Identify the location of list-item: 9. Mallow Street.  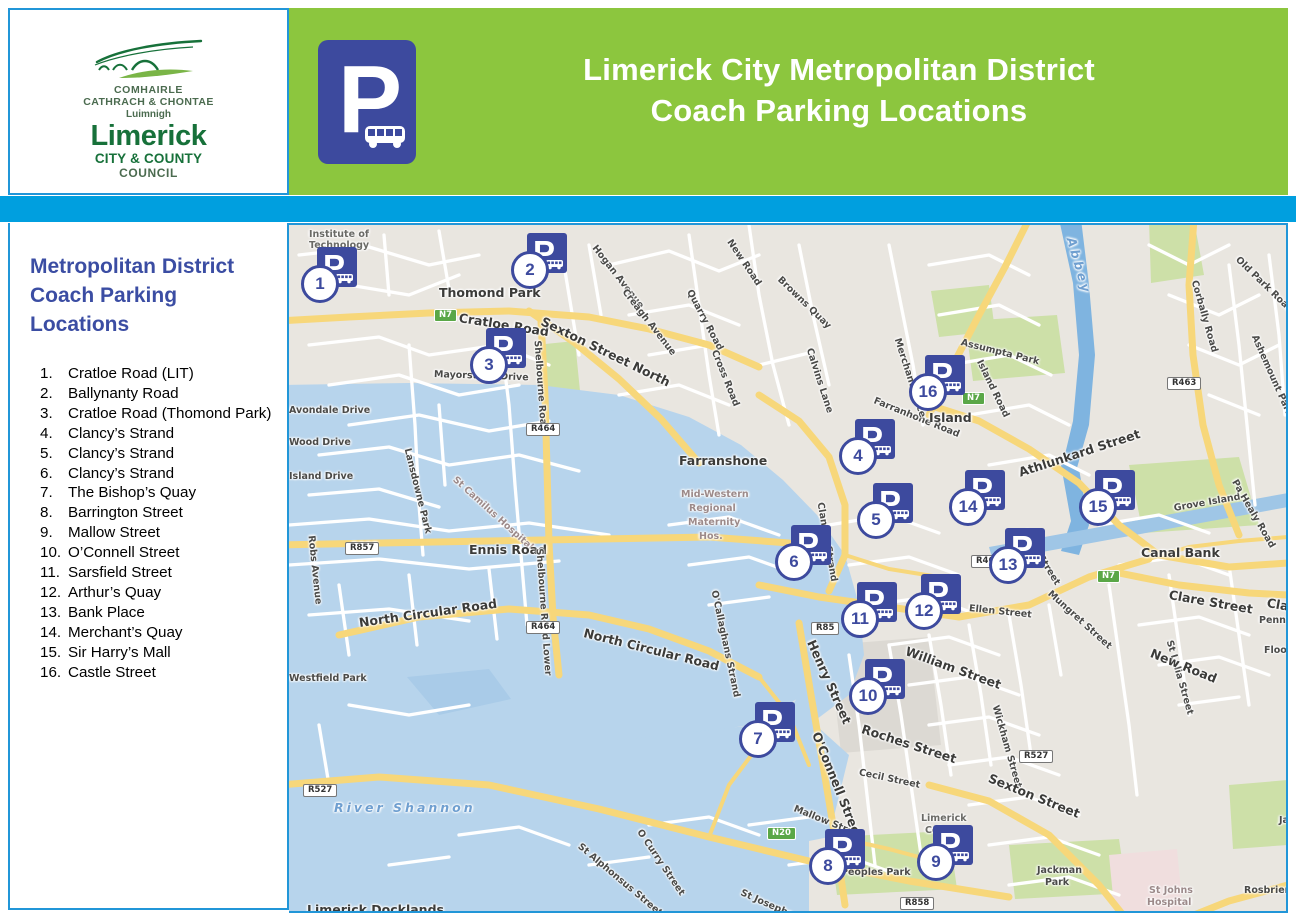
(158, 533).